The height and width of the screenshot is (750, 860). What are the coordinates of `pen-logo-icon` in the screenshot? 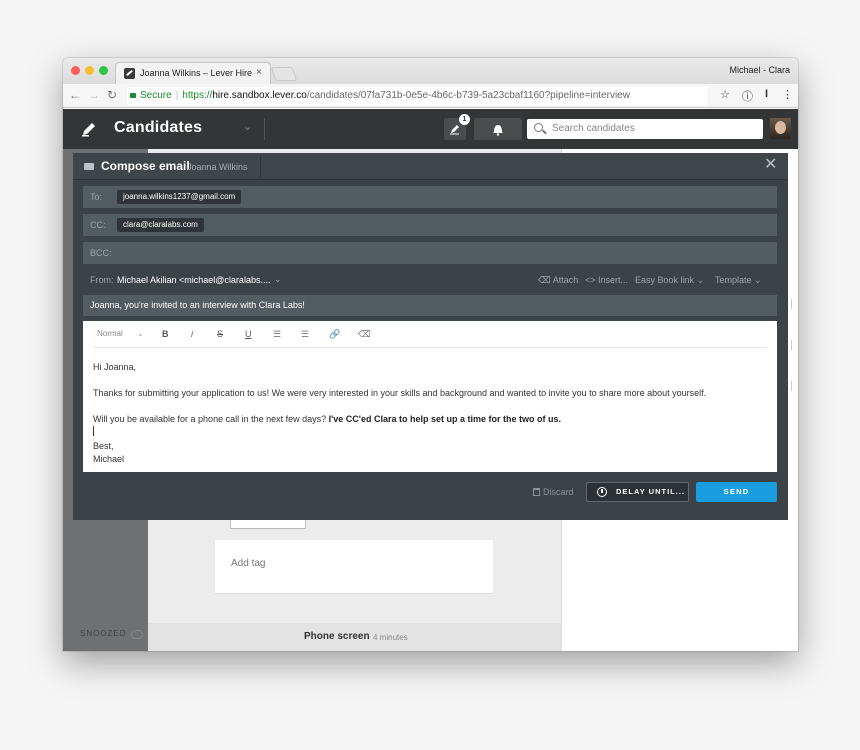 It's located at (88, 130).